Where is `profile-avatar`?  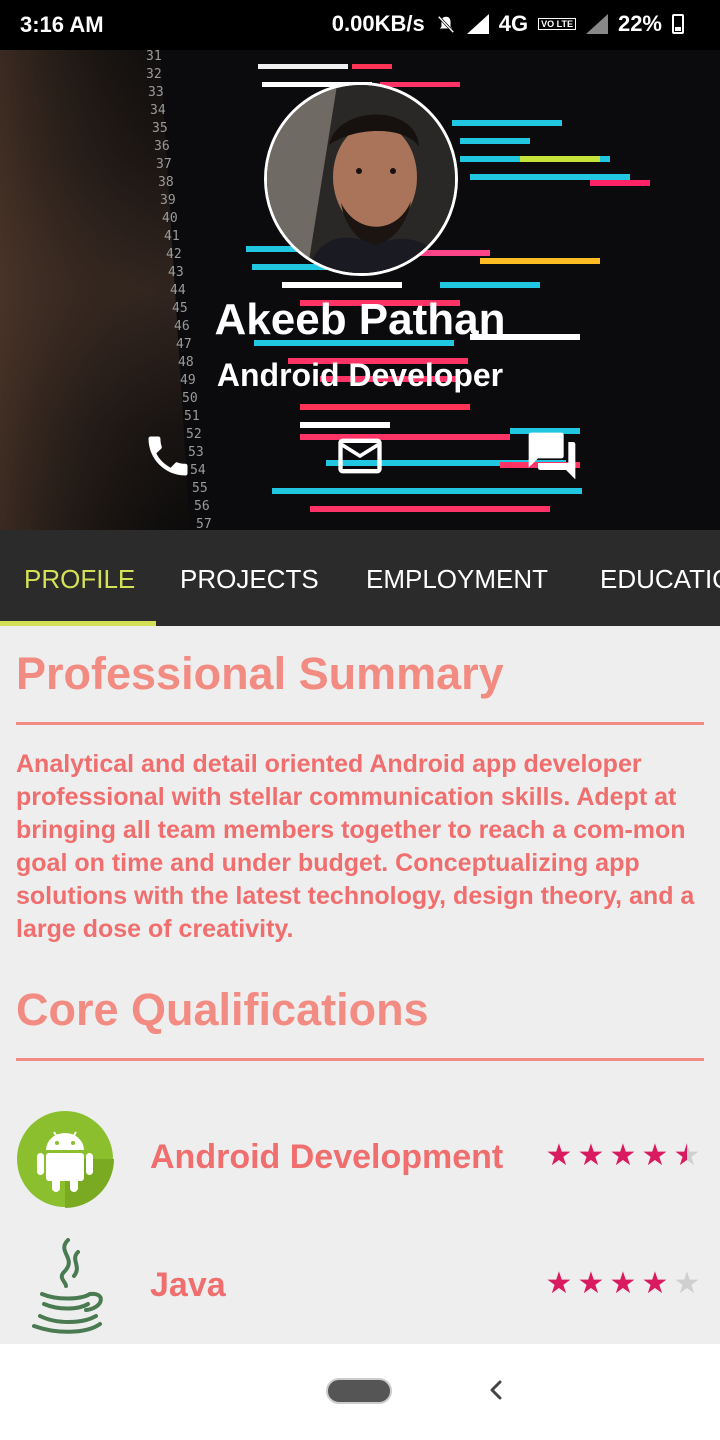 profile-avatar is located at coordinates (361, 179).